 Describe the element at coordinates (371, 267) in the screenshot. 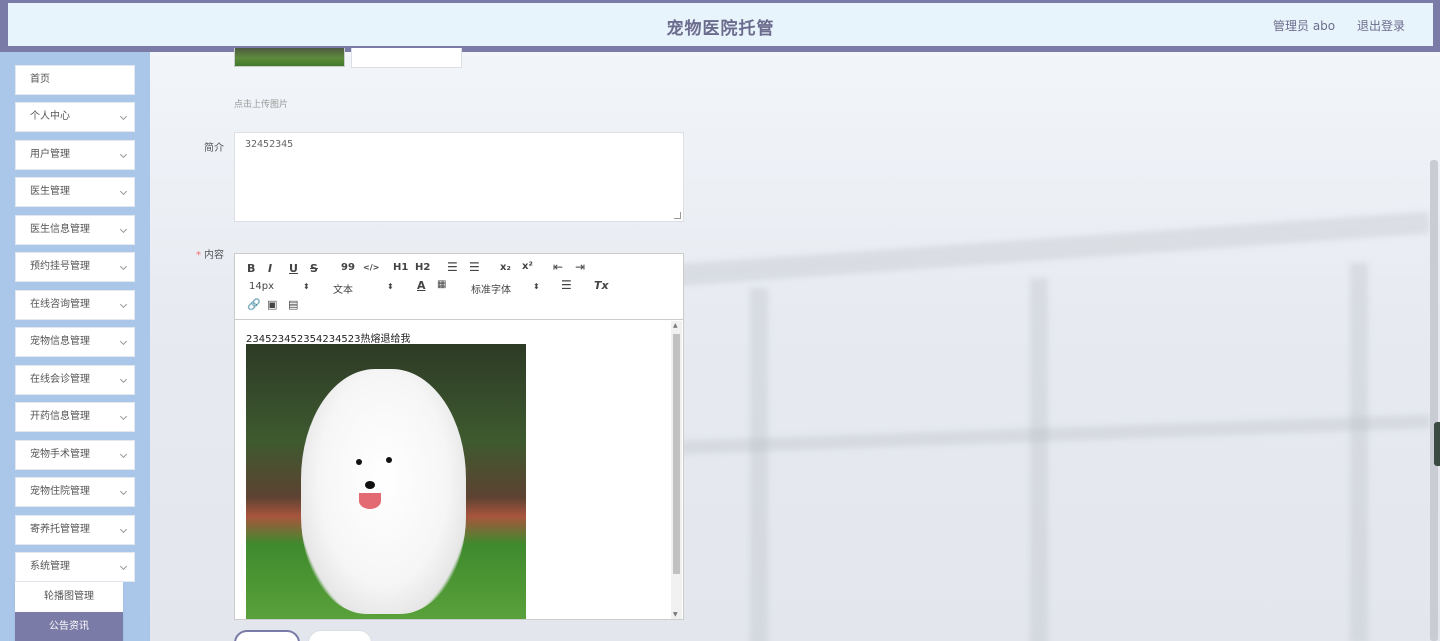

I see `code-button: </>` at that location.